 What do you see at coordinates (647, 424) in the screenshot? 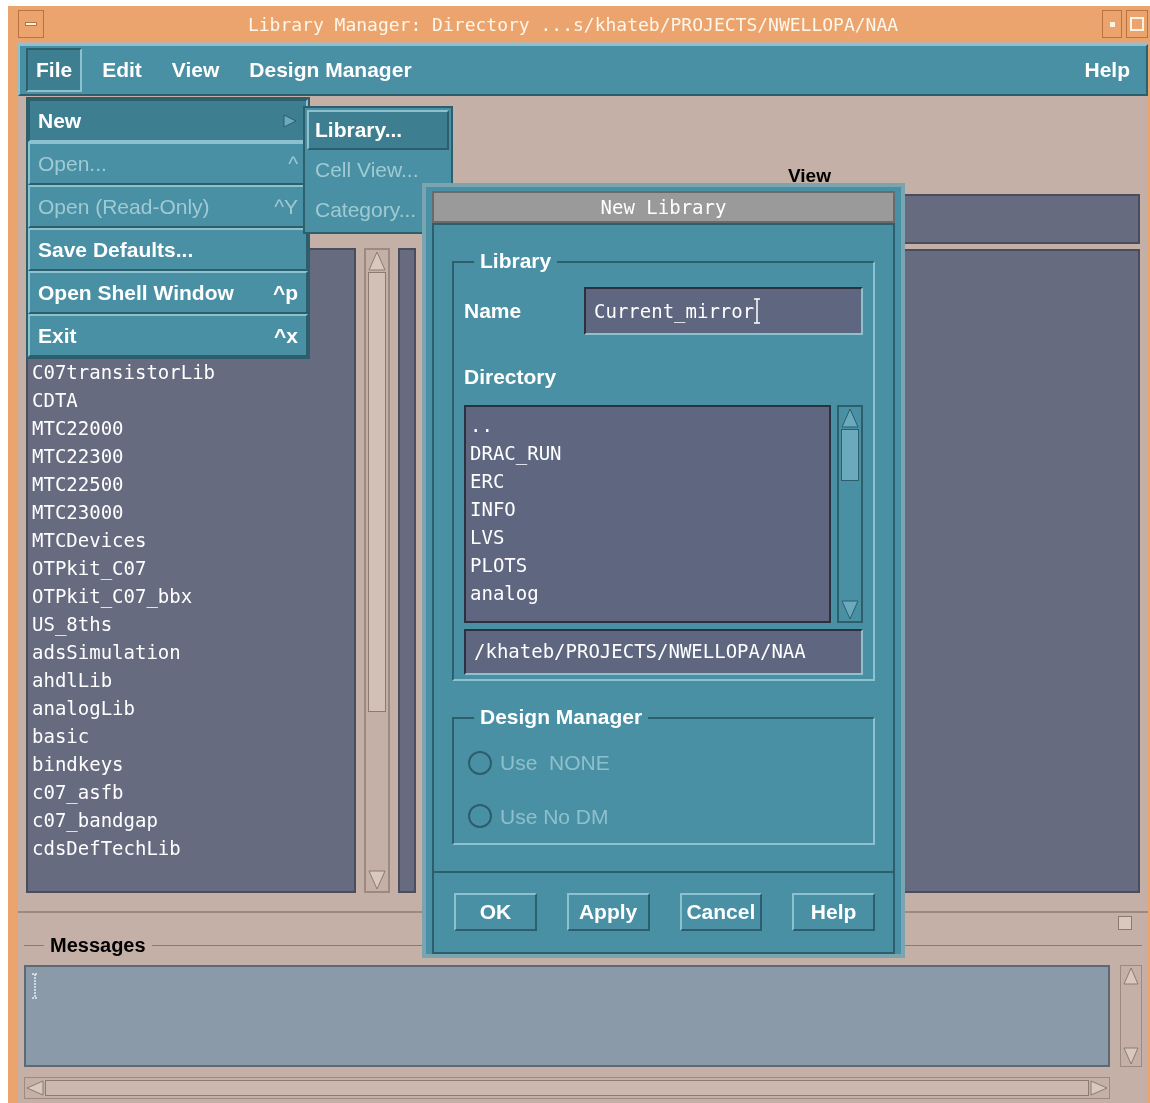
I see `list-item: ..` at bounding box center [647, 424].